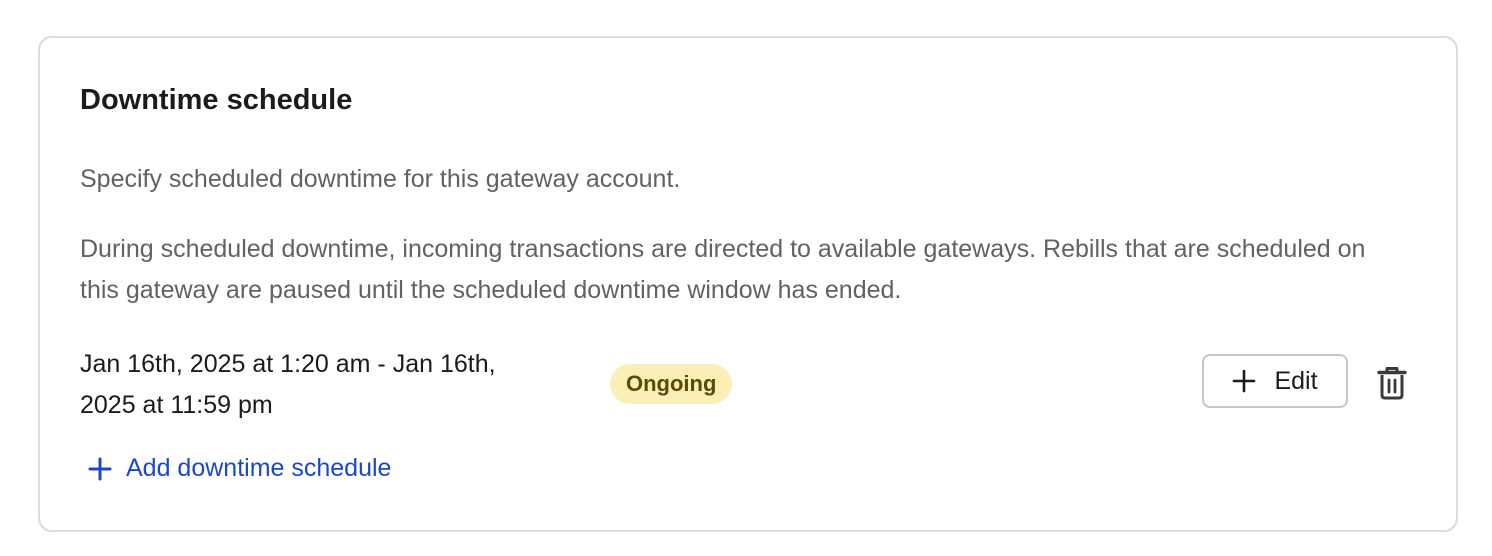 This screenshot has height=556, width=1492. What do you see at coordinates (216, 100) in the screenshot?
I see `card-title: Downtime schedule` at bounding box center [216, 100].